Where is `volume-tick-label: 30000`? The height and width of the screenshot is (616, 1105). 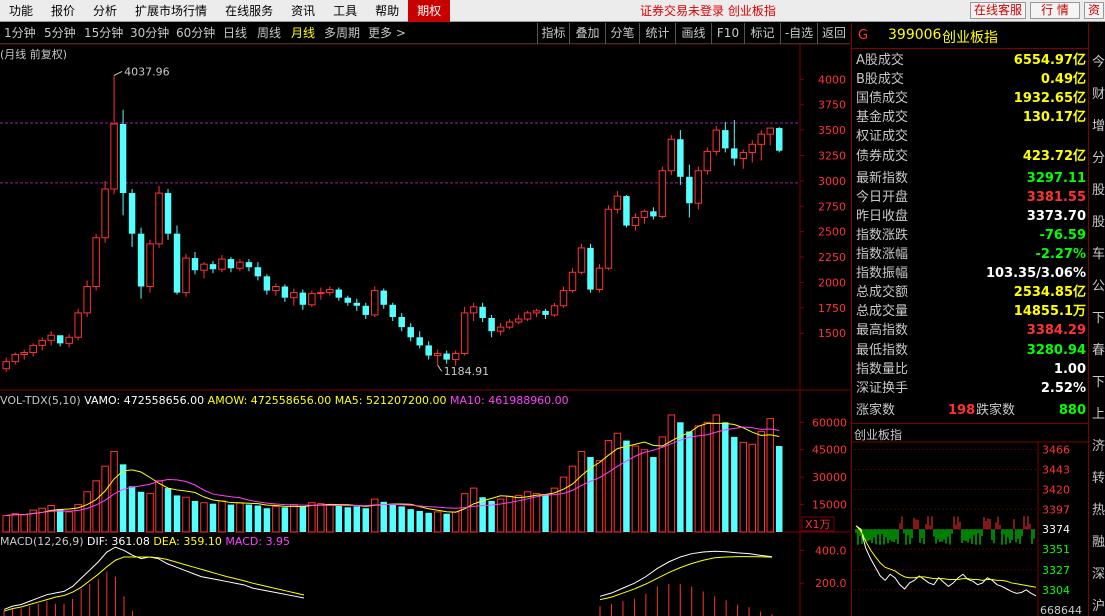 volume-tick-label: 30000 is located at coordinates (829, 477).